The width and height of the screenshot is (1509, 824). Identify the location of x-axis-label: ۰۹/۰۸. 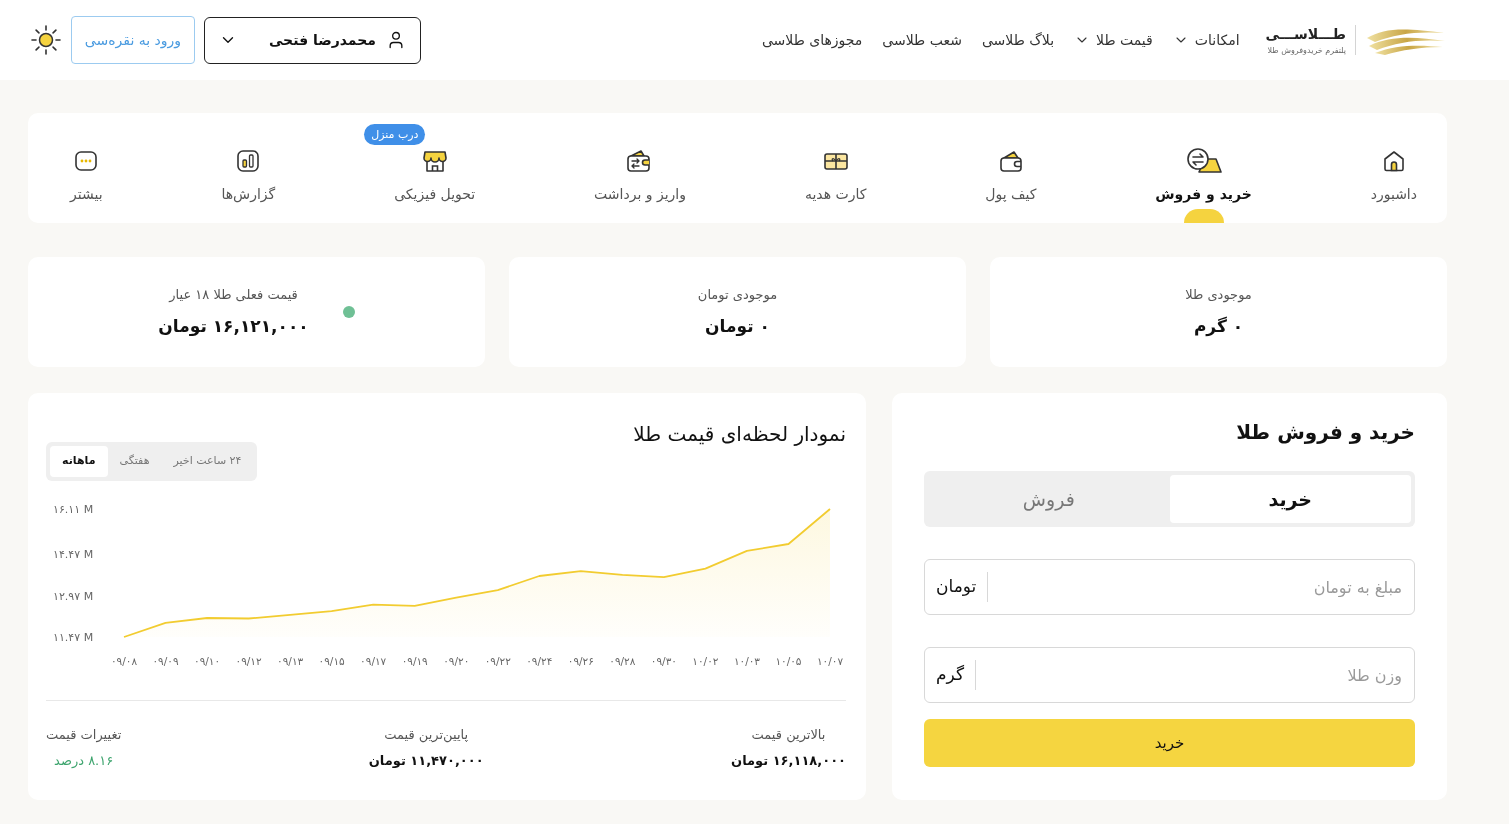
(124, 661).